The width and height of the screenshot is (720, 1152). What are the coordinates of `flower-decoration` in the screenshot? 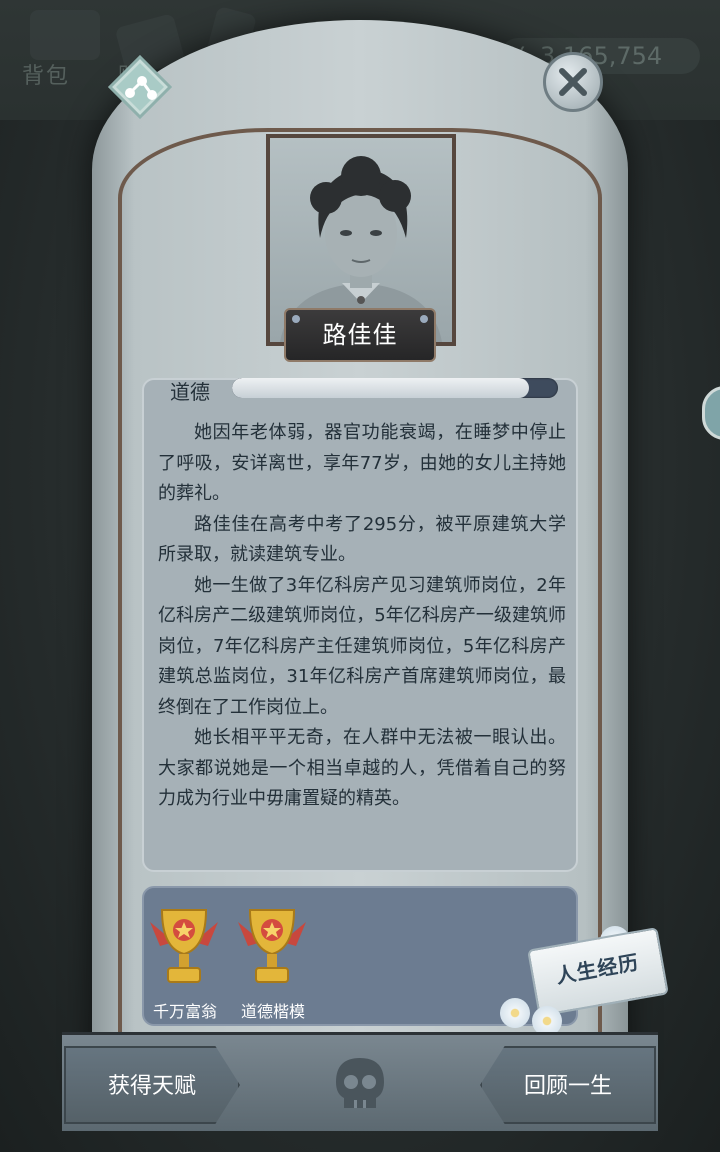 It's located at (515, 1013).